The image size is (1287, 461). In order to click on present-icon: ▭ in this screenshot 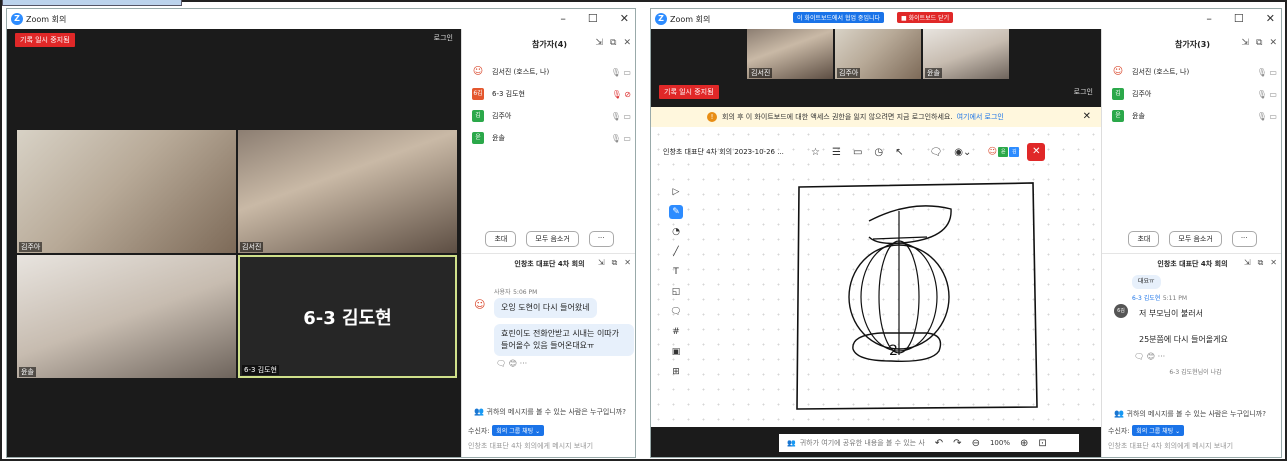, I will do `click(857, 152)`.